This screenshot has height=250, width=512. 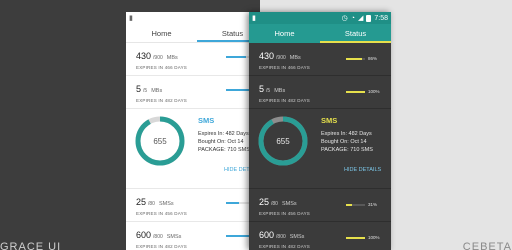 I want to click on usage-percent: 31%, so click(x=373, y=204).